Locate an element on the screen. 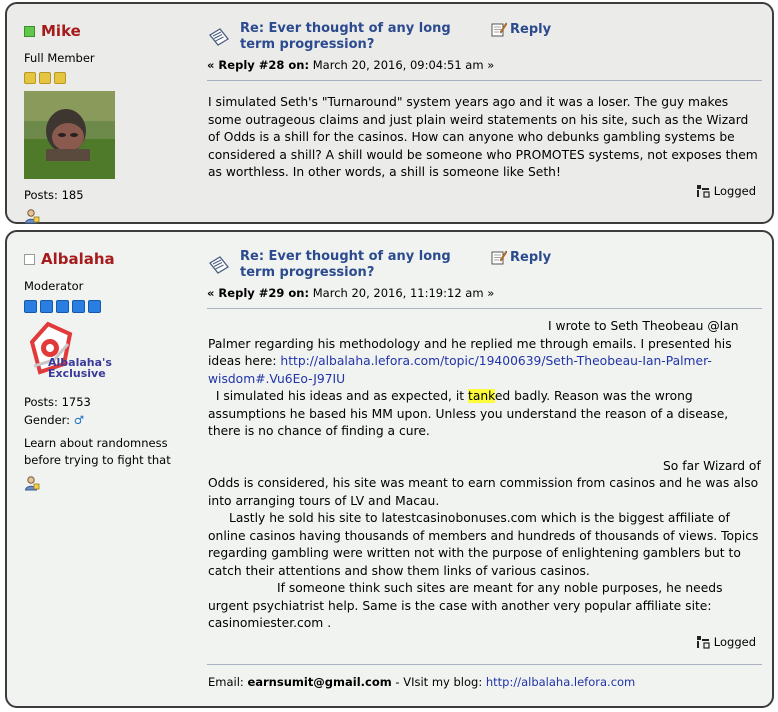 Image resolution: width=778 pixels, height=712 pixels. sig-blog-label: - VIsit my blog: is located at coordinates (438, 682).